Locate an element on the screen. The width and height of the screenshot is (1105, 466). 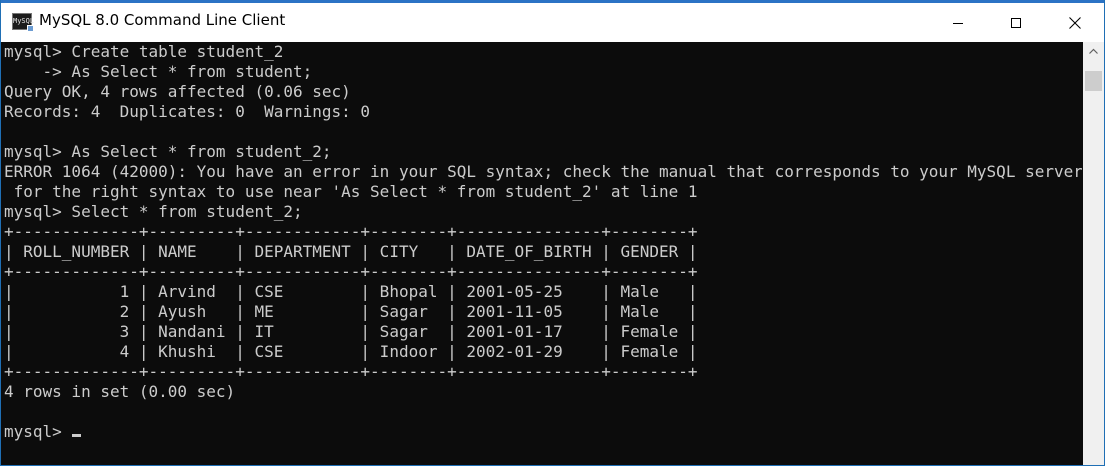
console-line: Query OK, 4 rows affected (0.06 sec) is located at coordinates (177, 91).